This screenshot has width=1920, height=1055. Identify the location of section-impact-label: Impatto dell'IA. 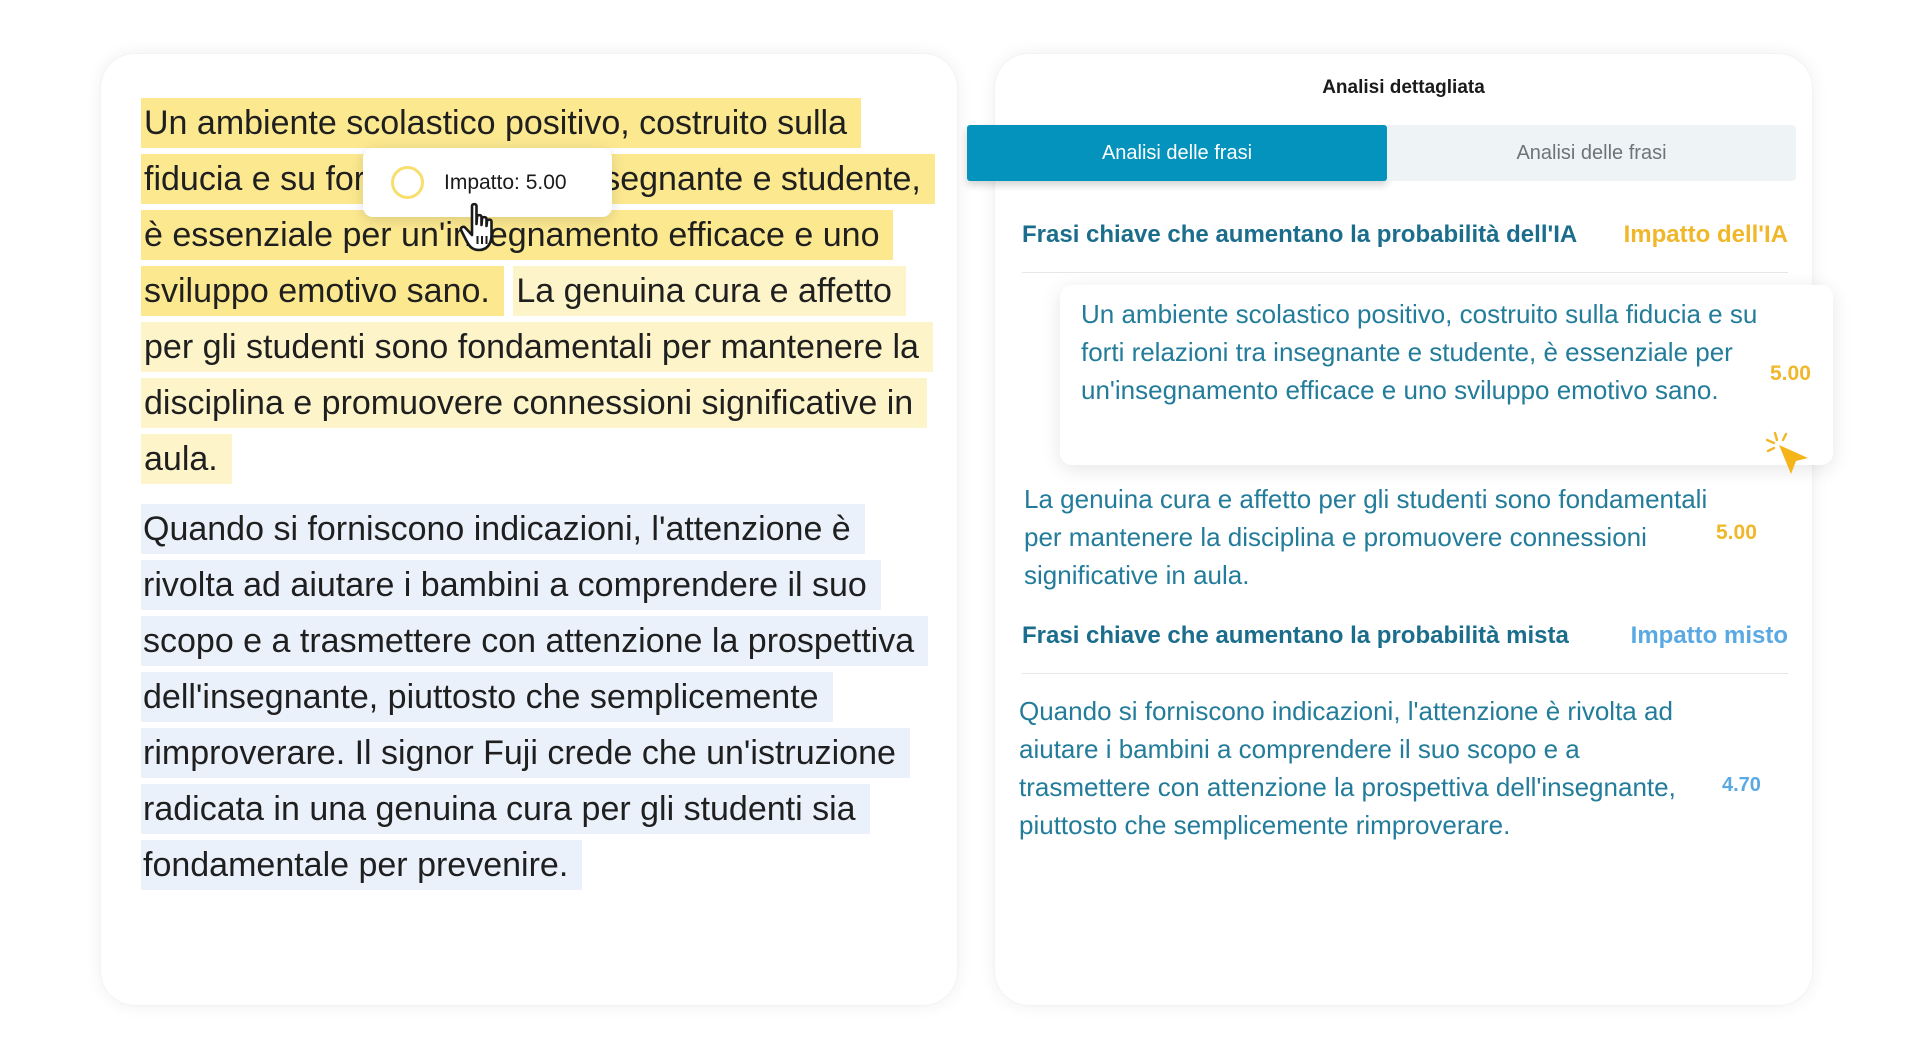
(1705, 234).